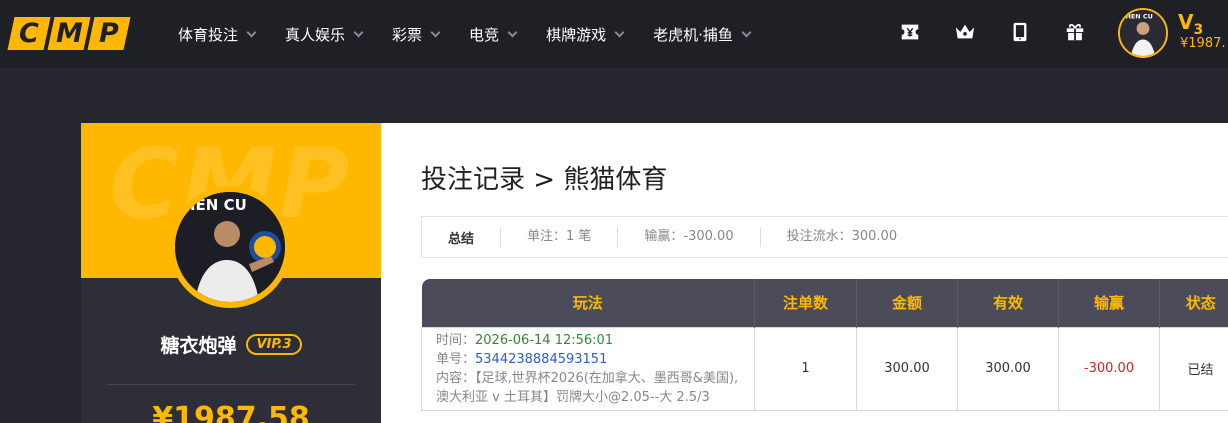 This screenshot has height=423, width=1228. I want to click on user-avatar: HEN CU, so click(1143, 33).